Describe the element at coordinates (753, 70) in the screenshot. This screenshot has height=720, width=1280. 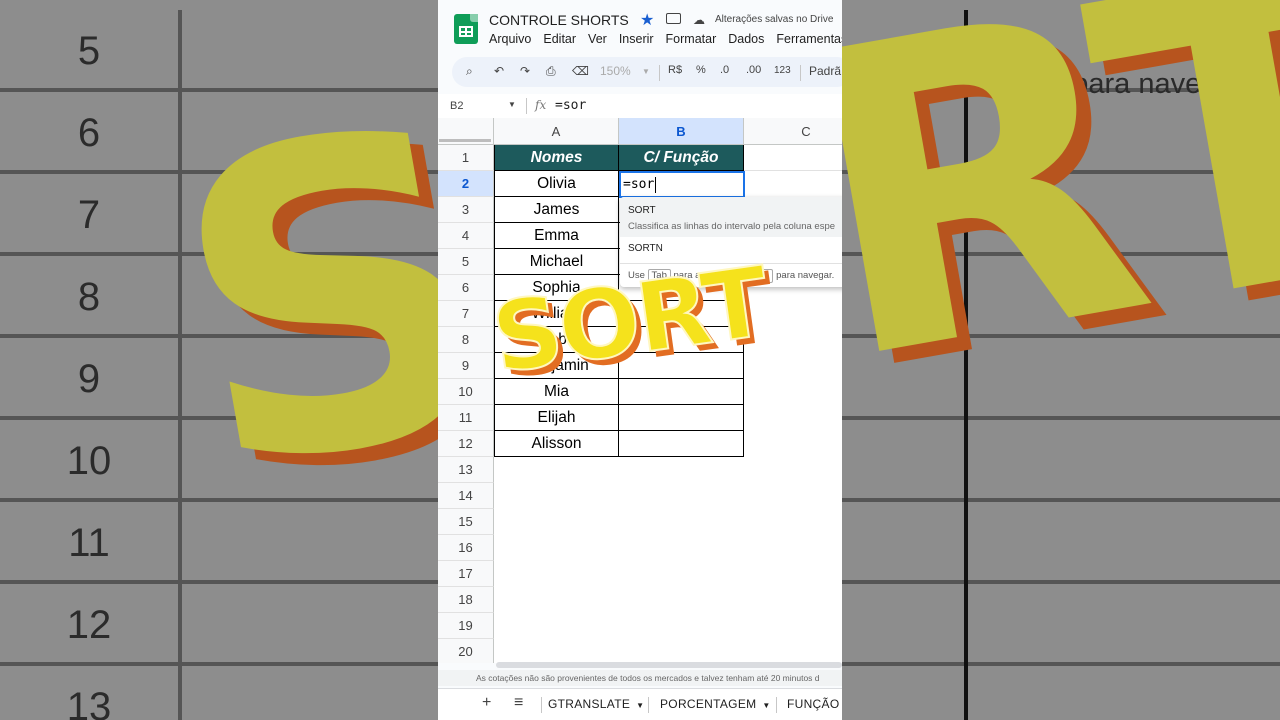
I see `increase-decimal-button: .00` at that location.